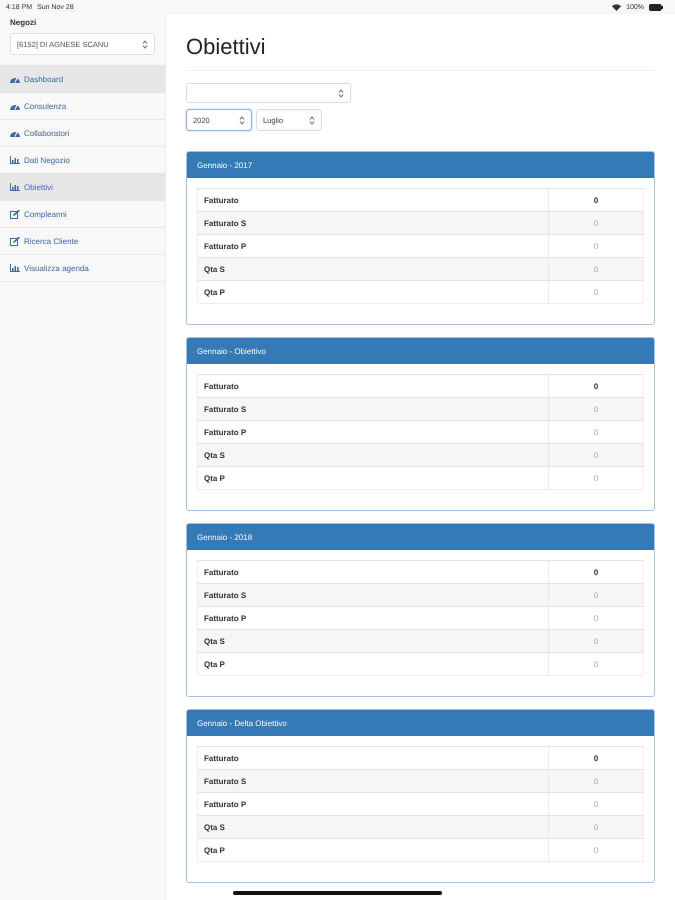  What do you see at coordinates (420, 351) in the screenshot?
I see `panel-header: Gennaio - Obiettivo` at bounding box center [420, 351].